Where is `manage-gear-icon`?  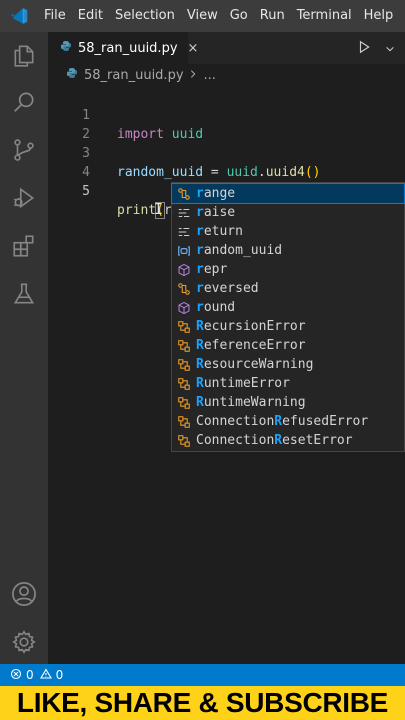
manage-gear-icon is located at coordinates (24, 642).